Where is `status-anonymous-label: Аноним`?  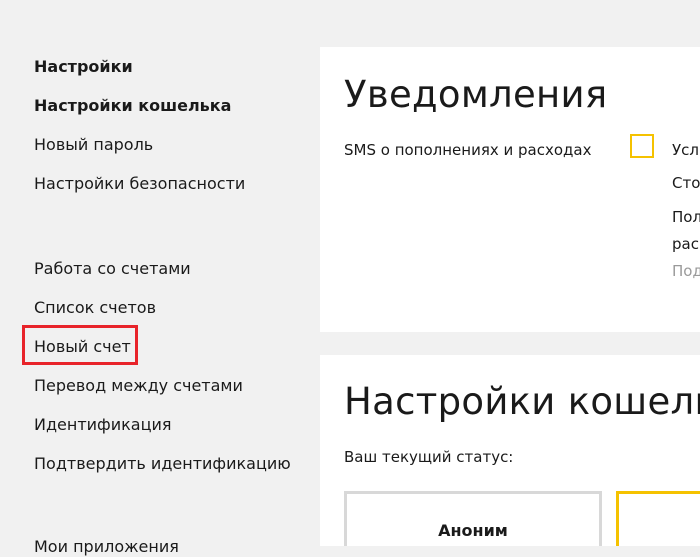 status-anonymous-label: Аноним is located at coordinates (473, 530).